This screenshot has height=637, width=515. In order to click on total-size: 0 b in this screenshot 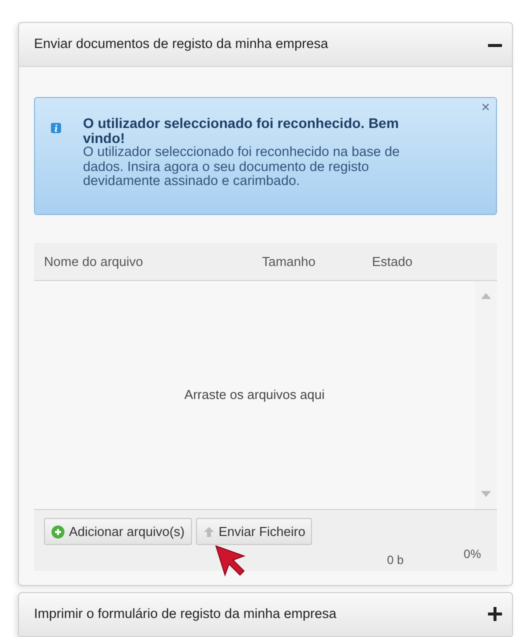, I will do `click(395, 561)`.